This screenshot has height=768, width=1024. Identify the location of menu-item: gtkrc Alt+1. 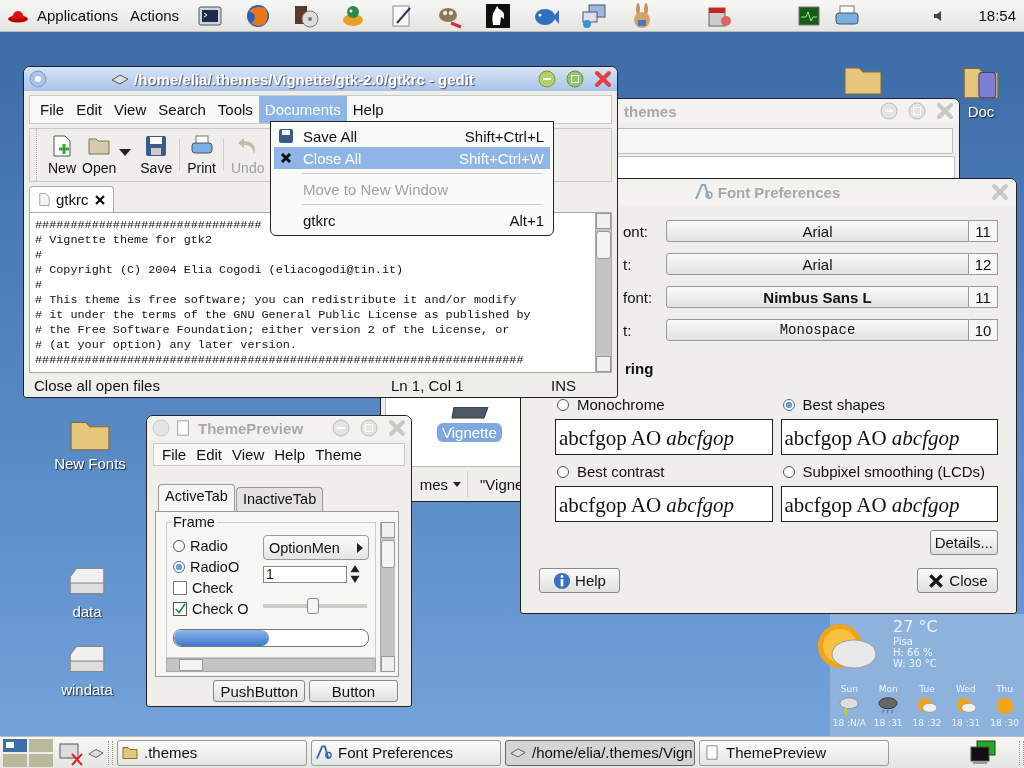
(412, 220).